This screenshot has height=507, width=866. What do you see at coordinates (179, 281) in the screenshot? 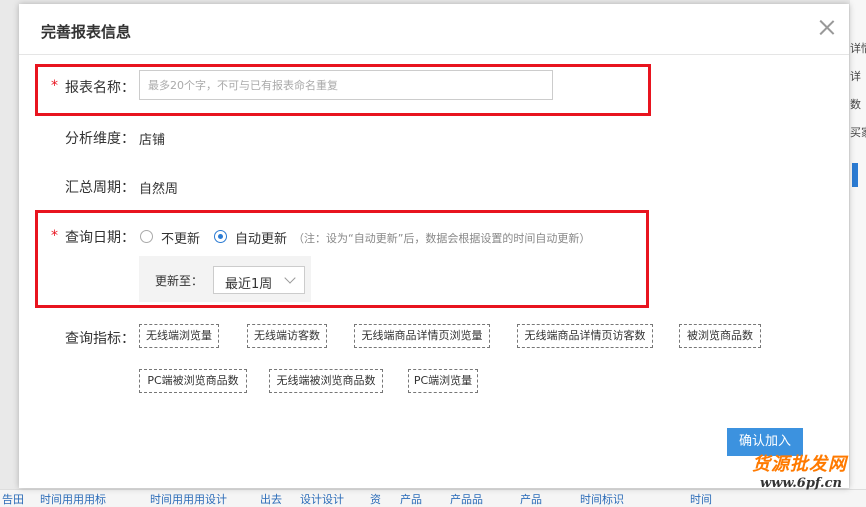
I see `update-to-label: 更新至：` at bounding box center [179, 281].